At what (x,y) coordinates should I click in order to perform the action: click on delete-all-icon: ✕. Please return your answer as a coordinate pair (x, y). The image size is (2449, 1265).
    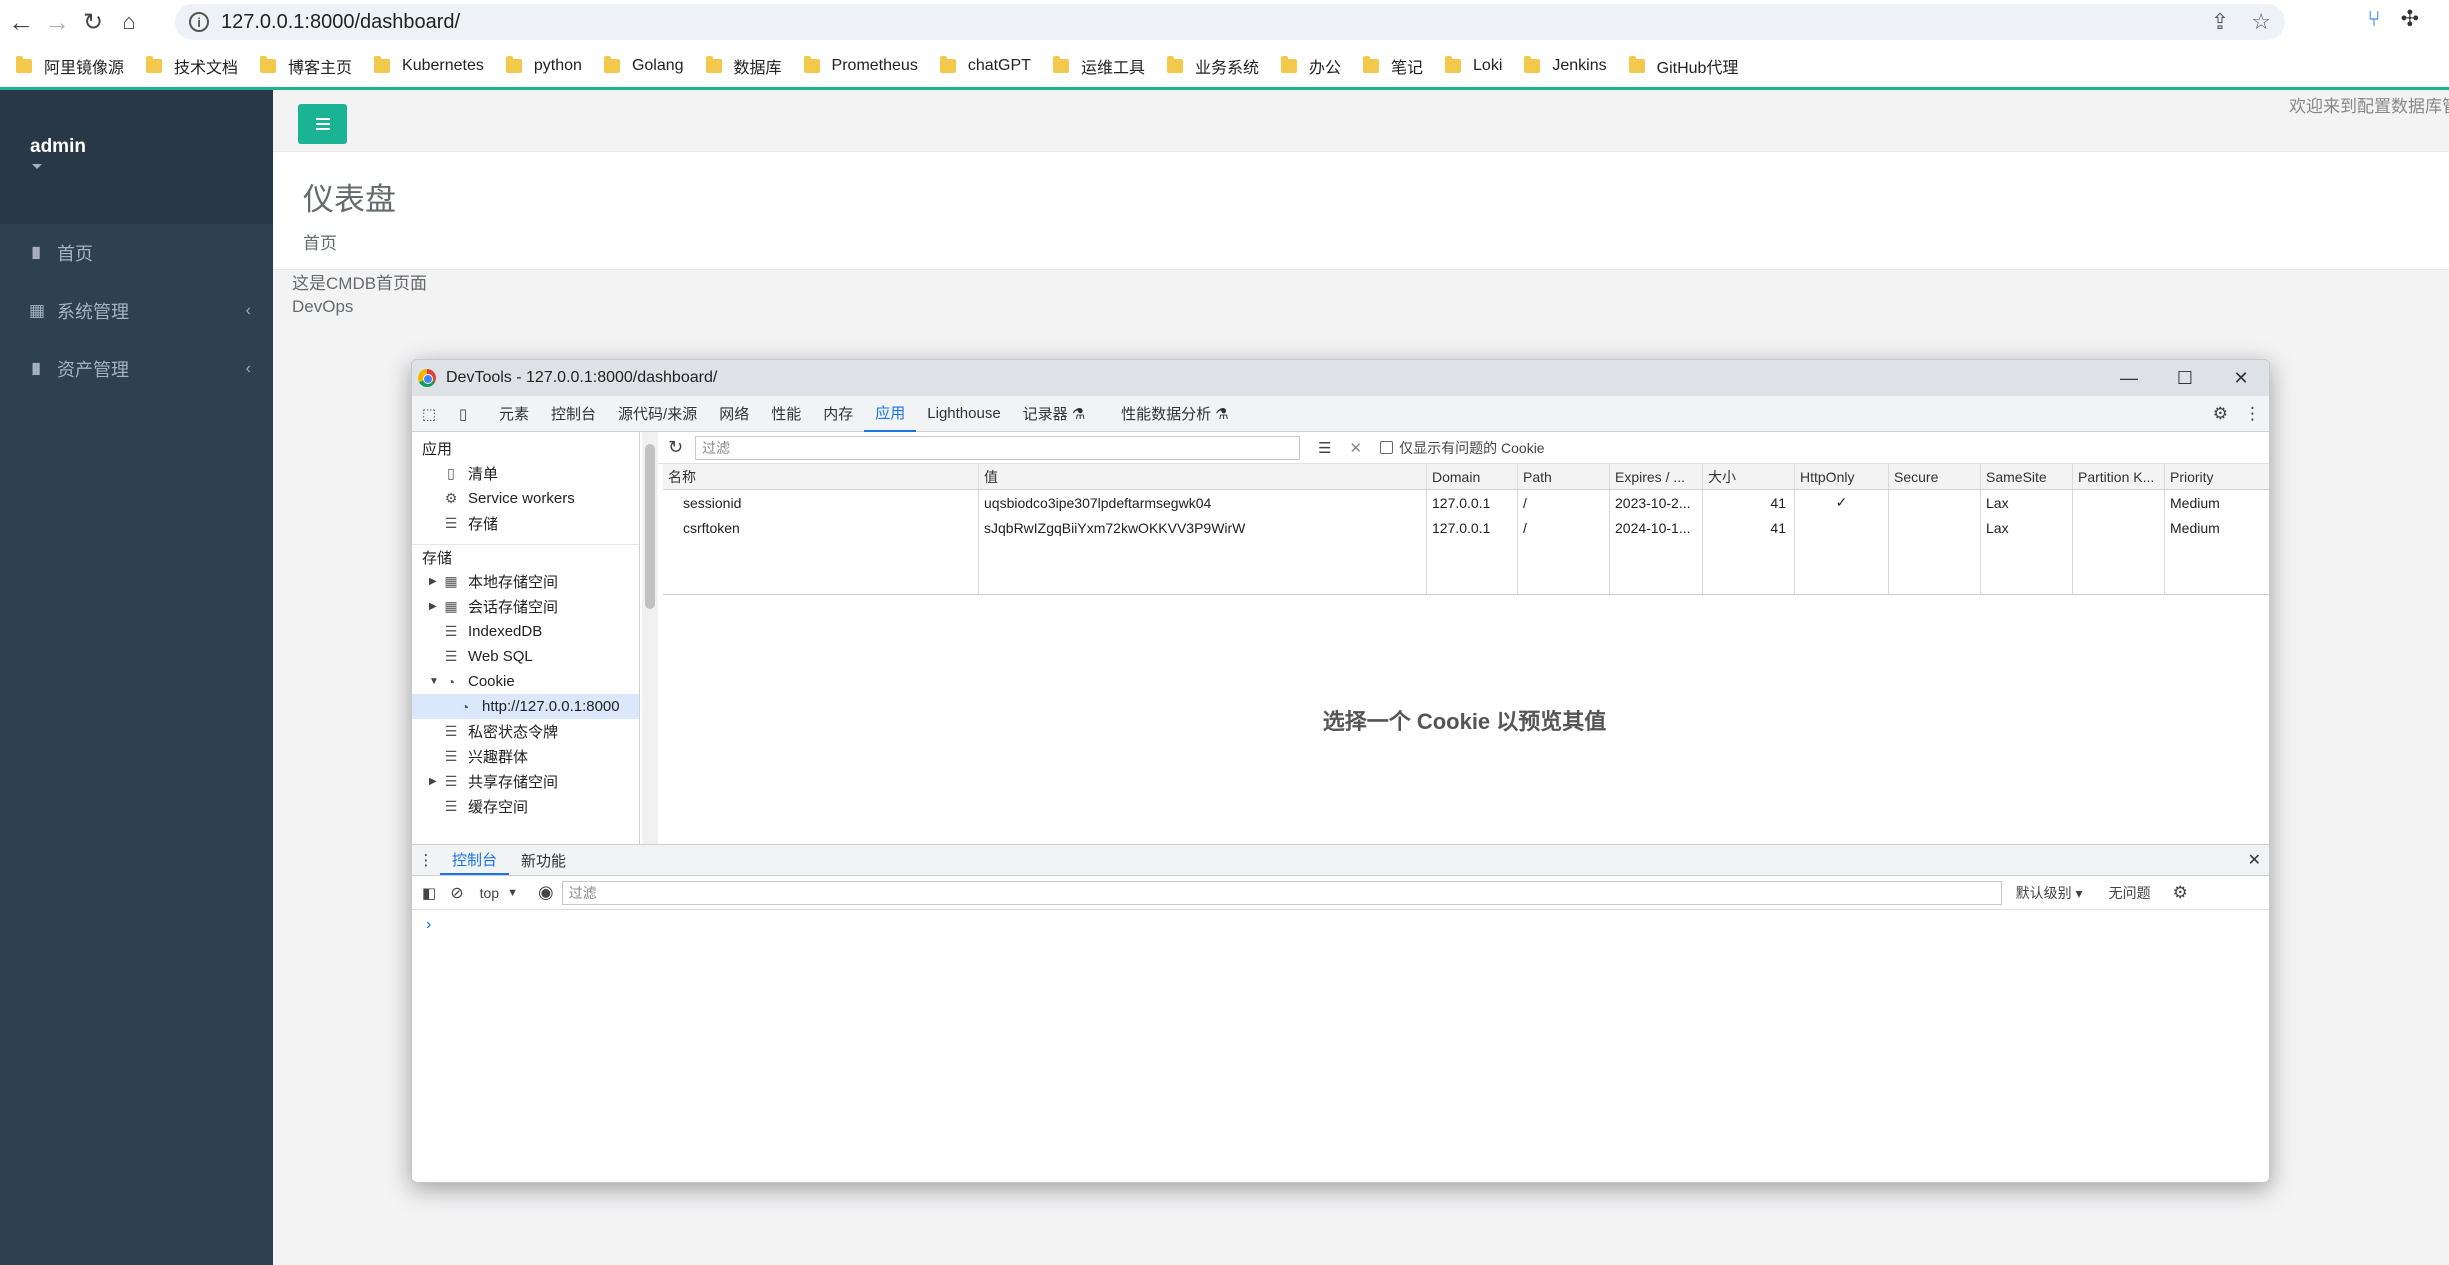
    Looking at the image, I should click on (1356, 448).